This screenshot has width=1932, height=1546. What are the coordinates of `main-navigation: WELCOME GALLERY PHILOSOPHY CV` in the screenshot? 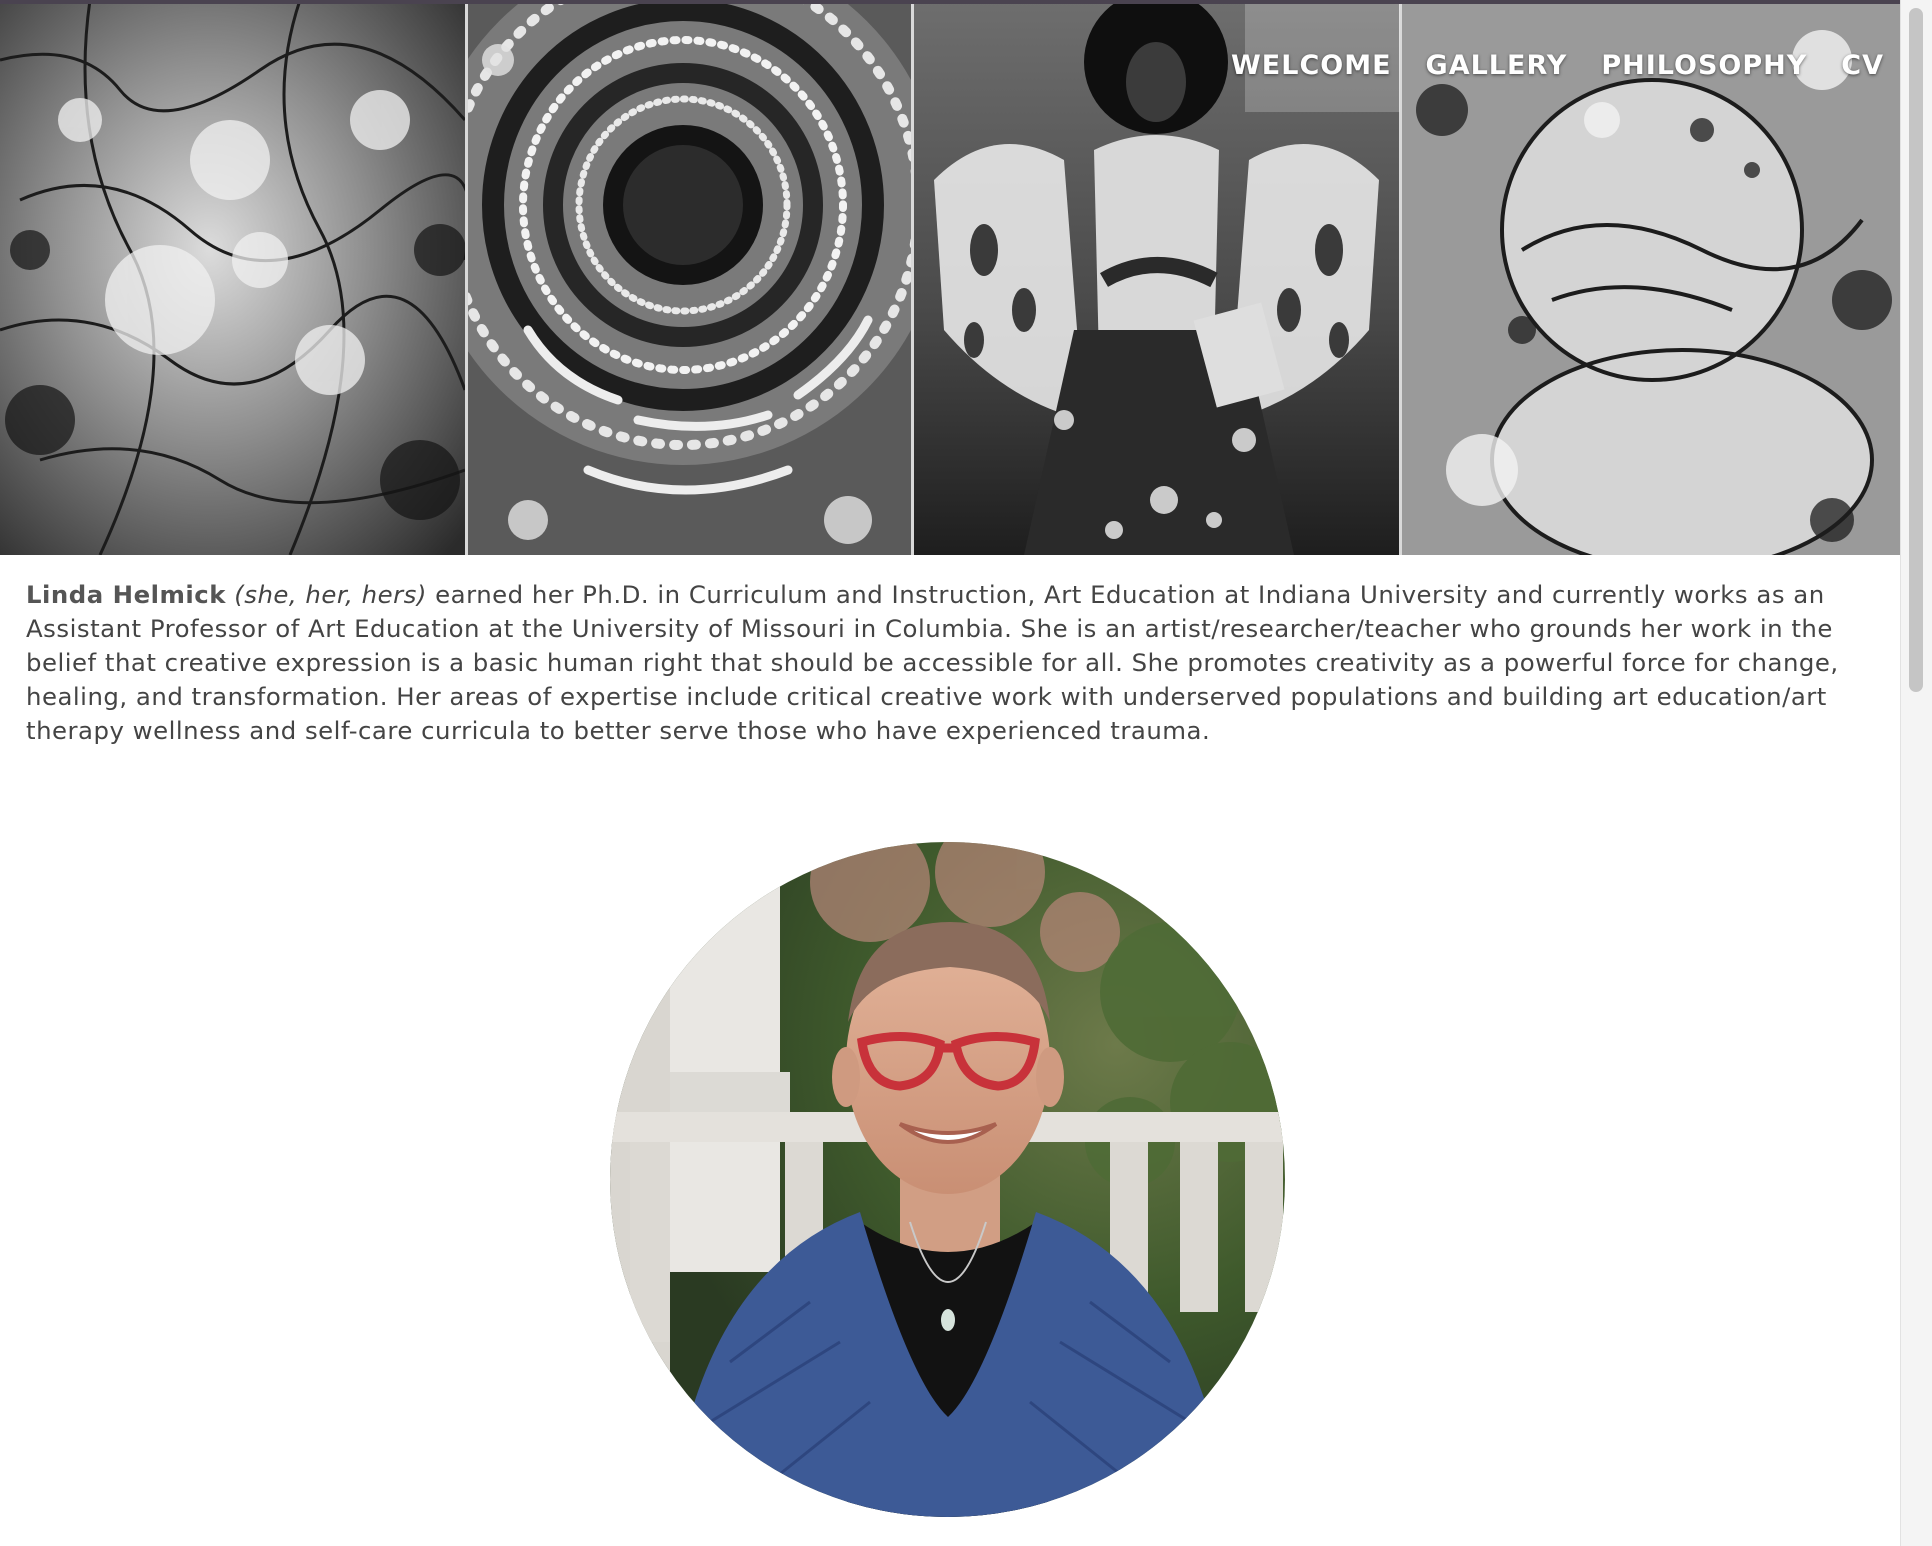 It's located at (1557, 65).